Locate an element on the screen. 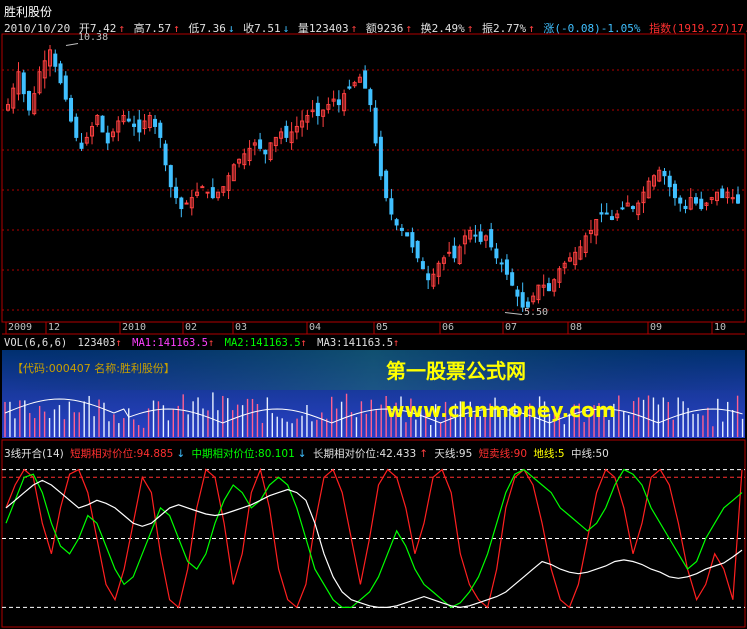 Image resolution: width=747 pixels, height=629 pixels. vol-ma2: MA2:141163.5 is located at coordinates (262, 343).